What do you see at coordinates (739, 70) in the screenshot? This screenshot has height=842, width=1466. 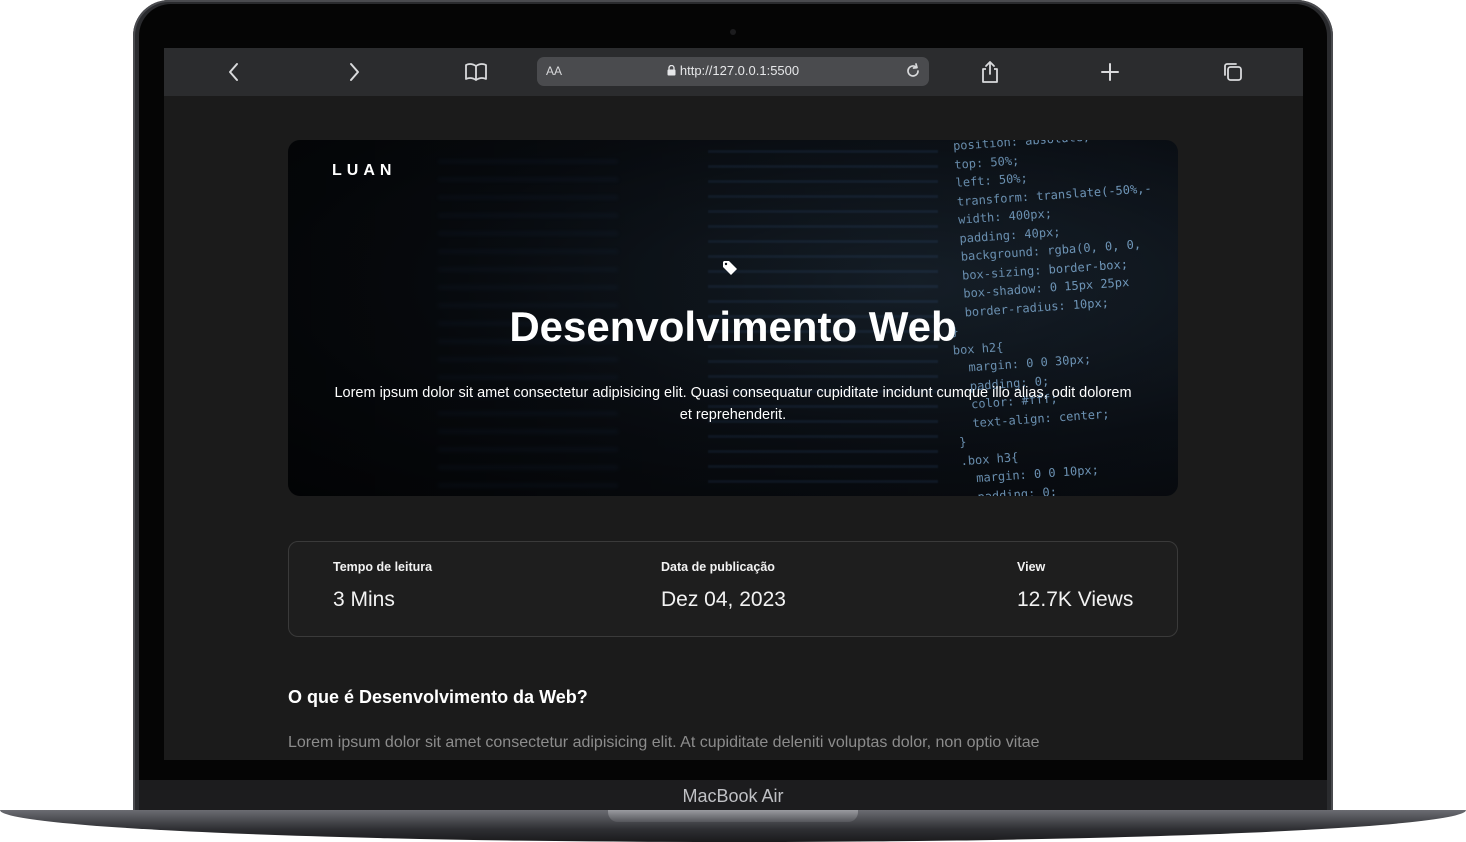 I see `url-text: http://127.0.0.1:5500` at bounding box center [739, 70].